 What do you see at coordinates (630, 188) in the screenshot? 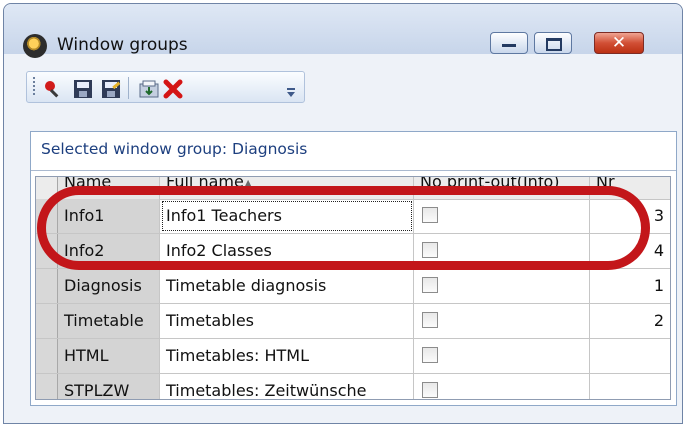
I see `column-header-nr: Nr` at bounding box center [630, 188].